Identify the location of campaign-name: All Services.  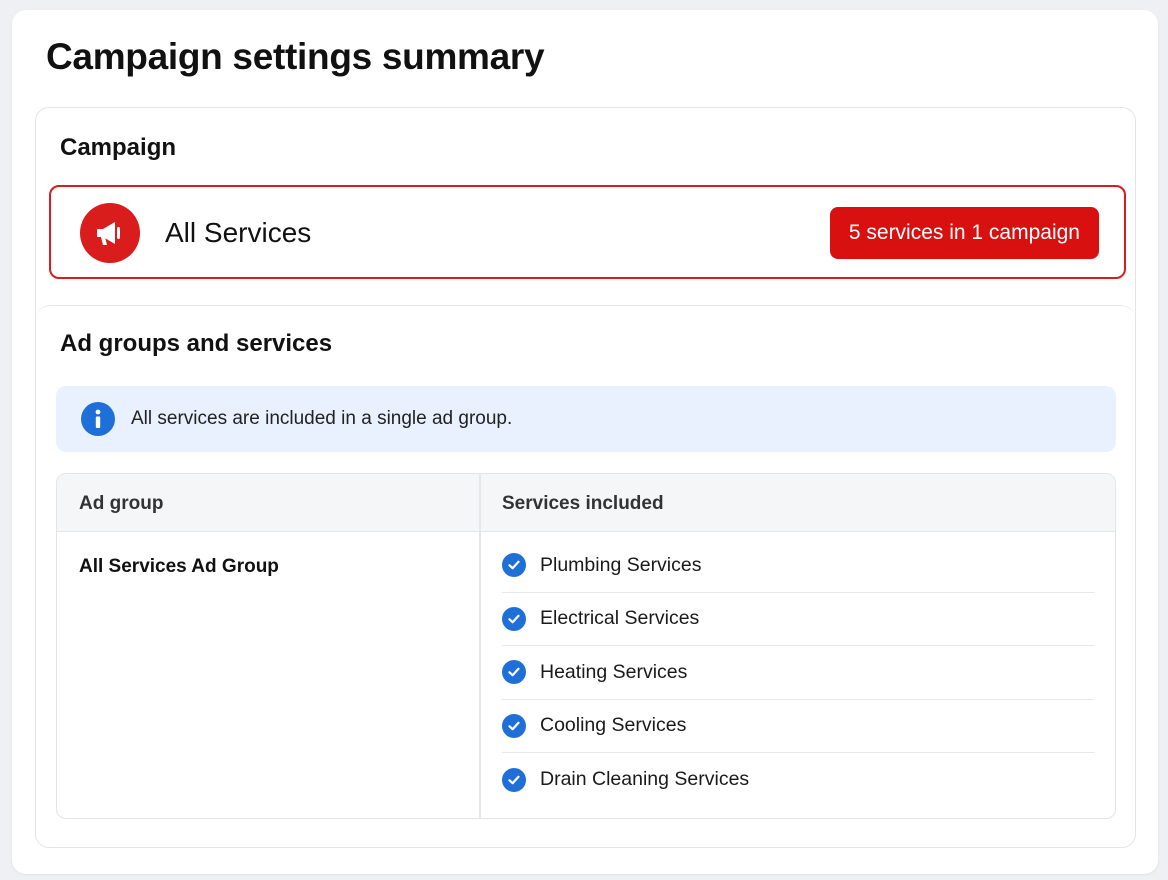
(238, 232).